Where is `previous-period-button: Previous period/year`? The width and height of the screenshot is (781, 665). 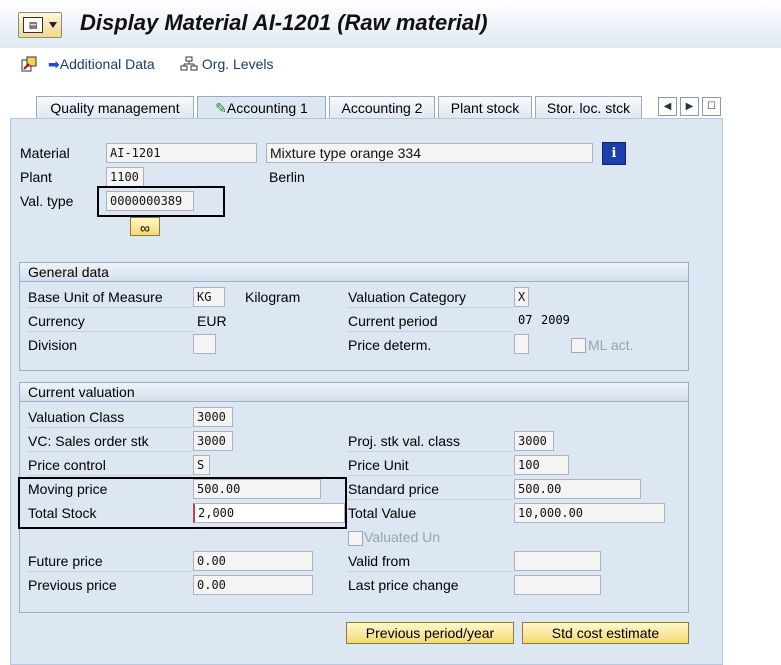 previous-period-button: Previous period/year is located at coordinates (430, 633).